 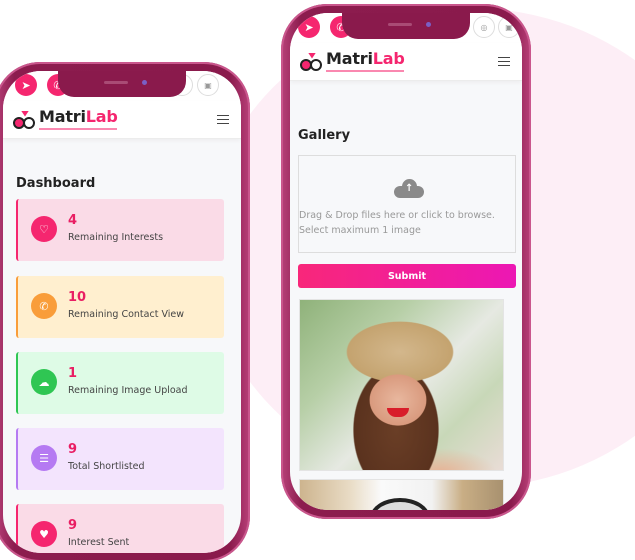 I want to click on cloud-upload-icon: ↑, so click(x=409, y=188).